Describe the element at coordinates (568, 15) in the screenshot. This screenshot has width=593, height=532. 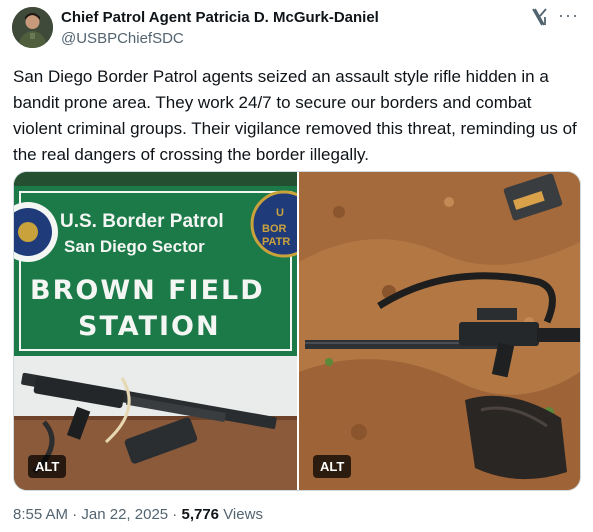
I see `more-icon: ···` at that location.